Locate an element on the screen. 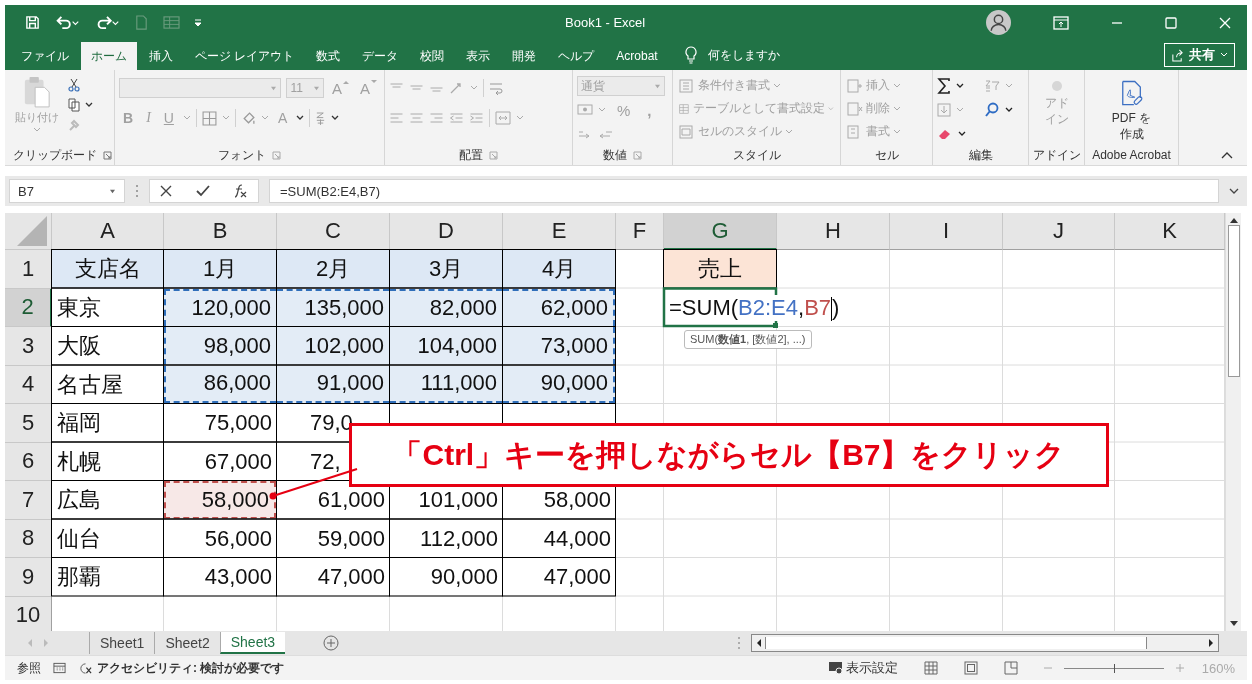 The width and height of the screenshot is (1252, 684). row-header: 2 is located at coordinates (28, 307).